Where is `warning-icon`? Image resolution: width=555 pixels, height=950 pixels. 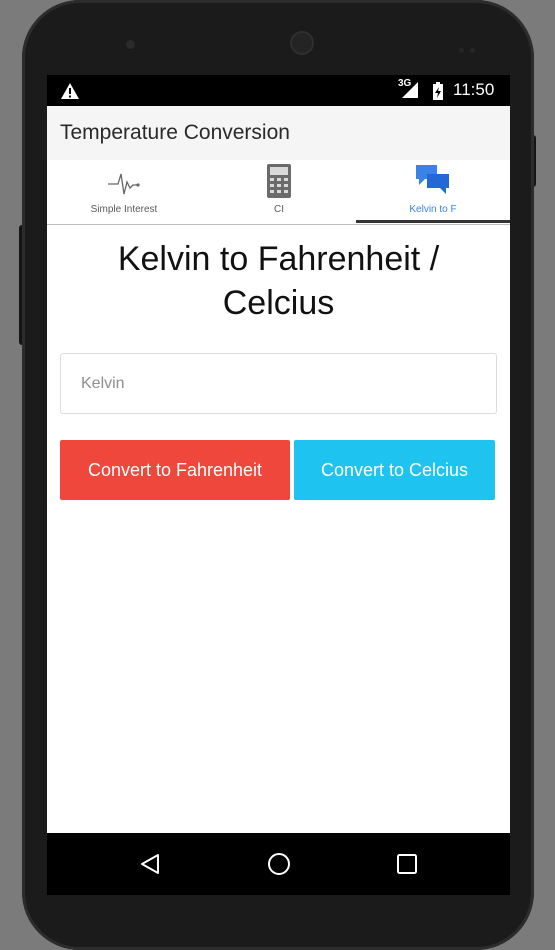 warning-icon is located at coordinates (70, 91).